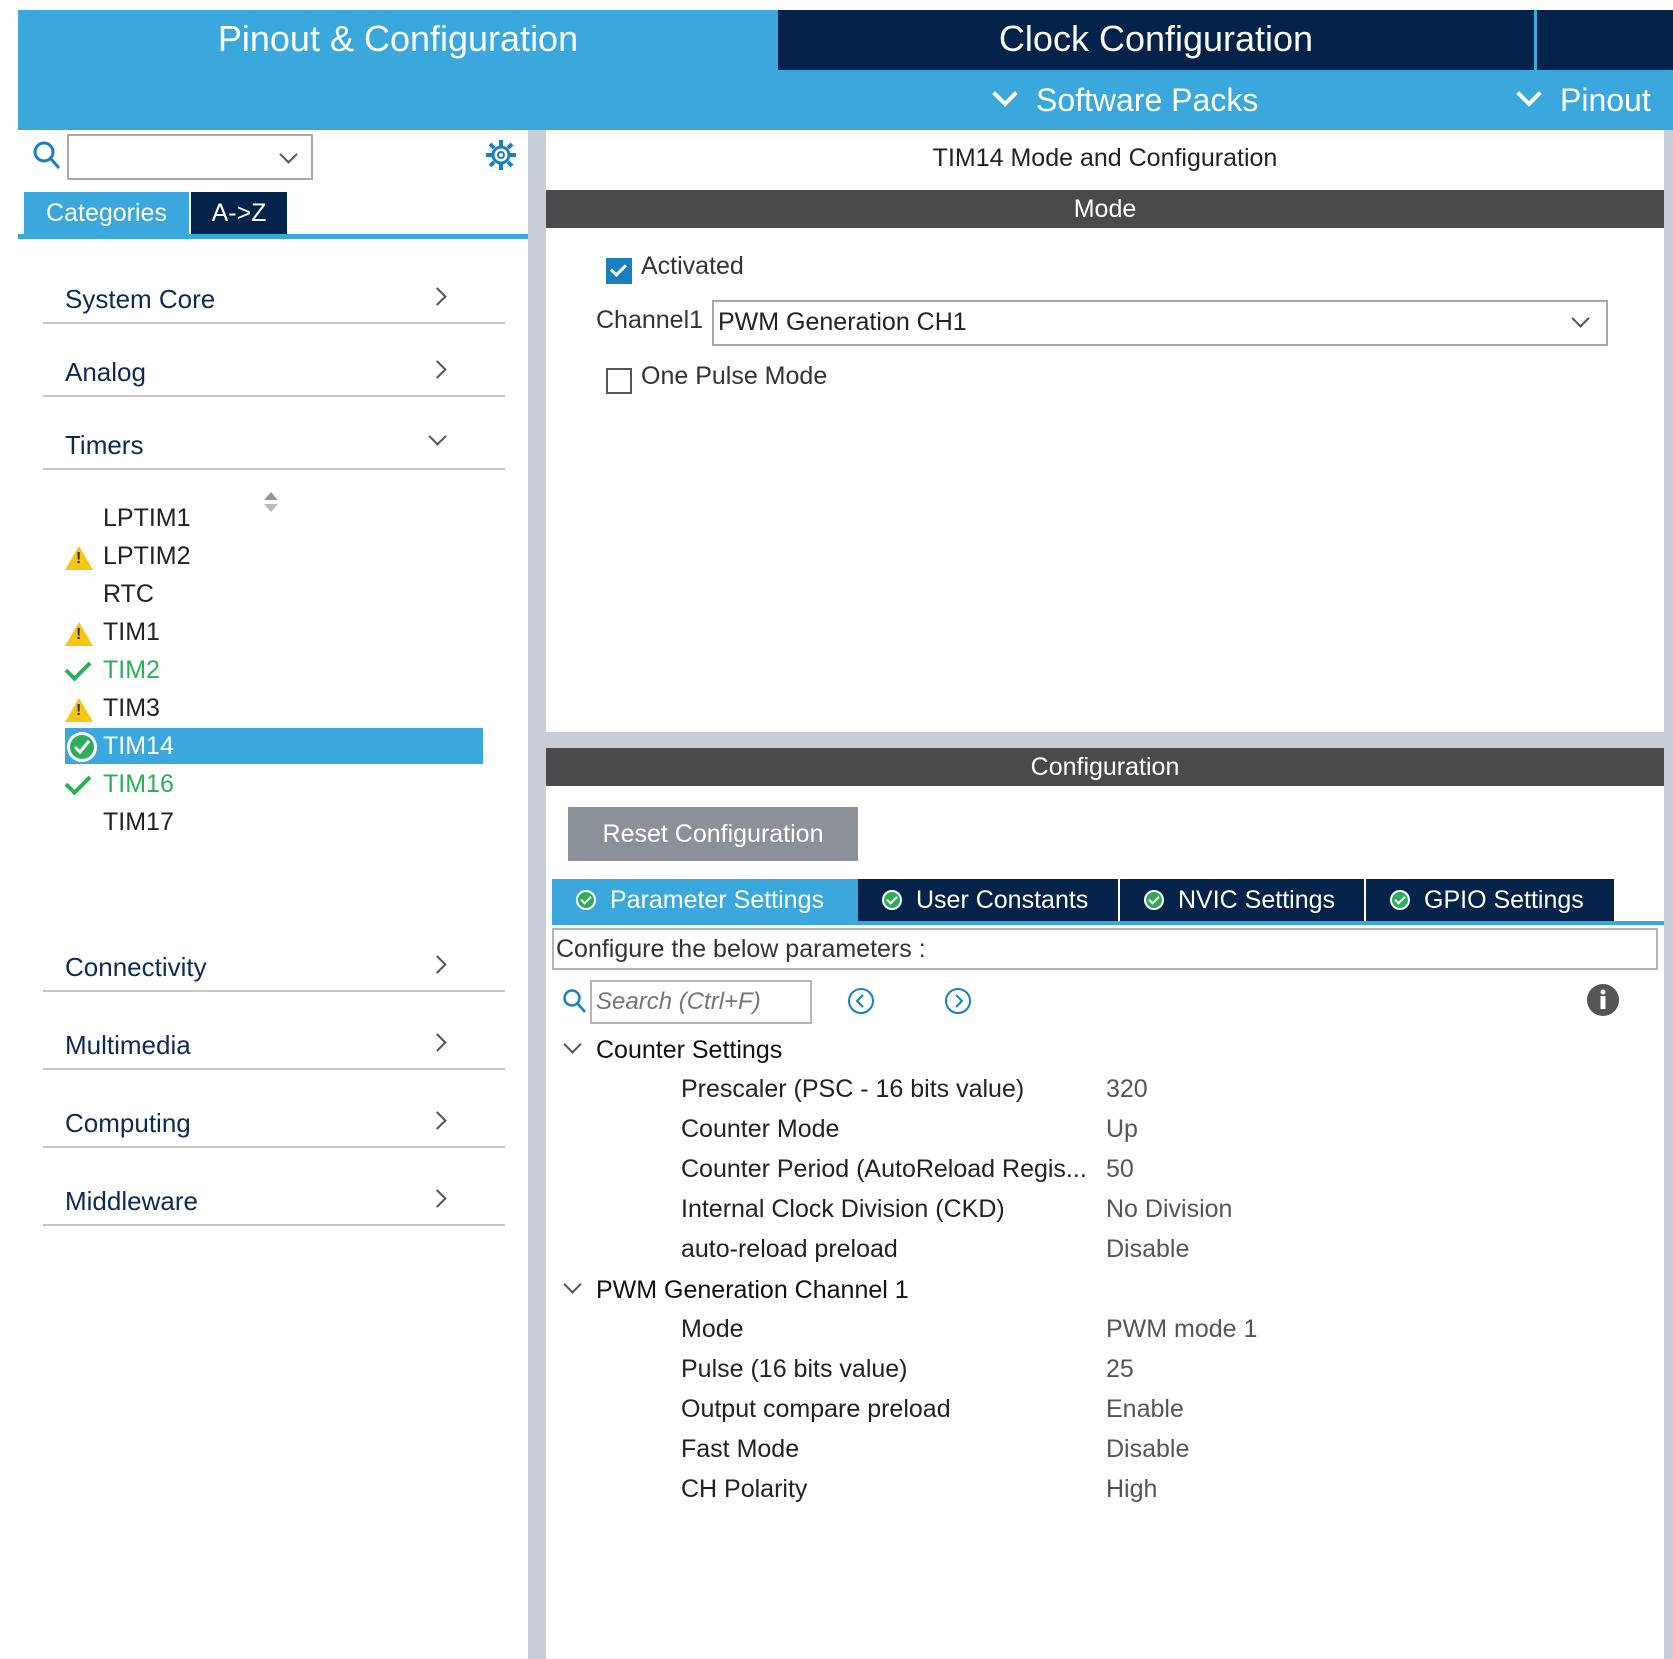  I want to click on timer-label: TIM1, so click(131, 632).